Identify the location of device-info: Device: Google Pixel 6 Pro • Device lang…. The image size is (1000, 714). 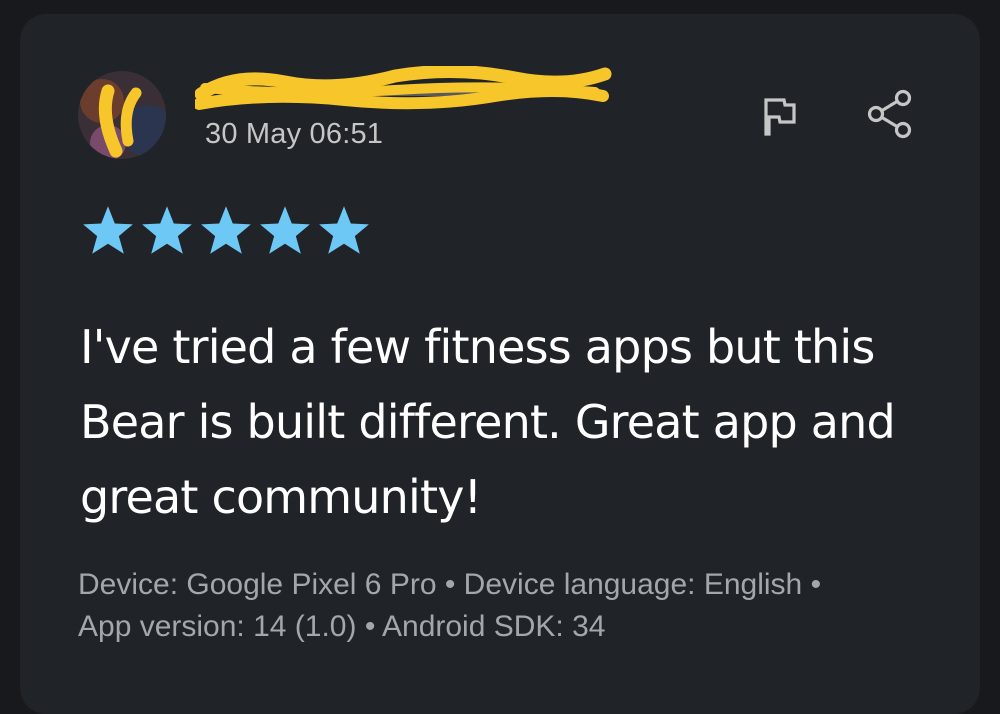
(528, 606).